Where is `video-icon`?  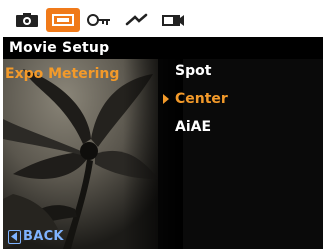
video-icon is located at coordinates (63, 20).